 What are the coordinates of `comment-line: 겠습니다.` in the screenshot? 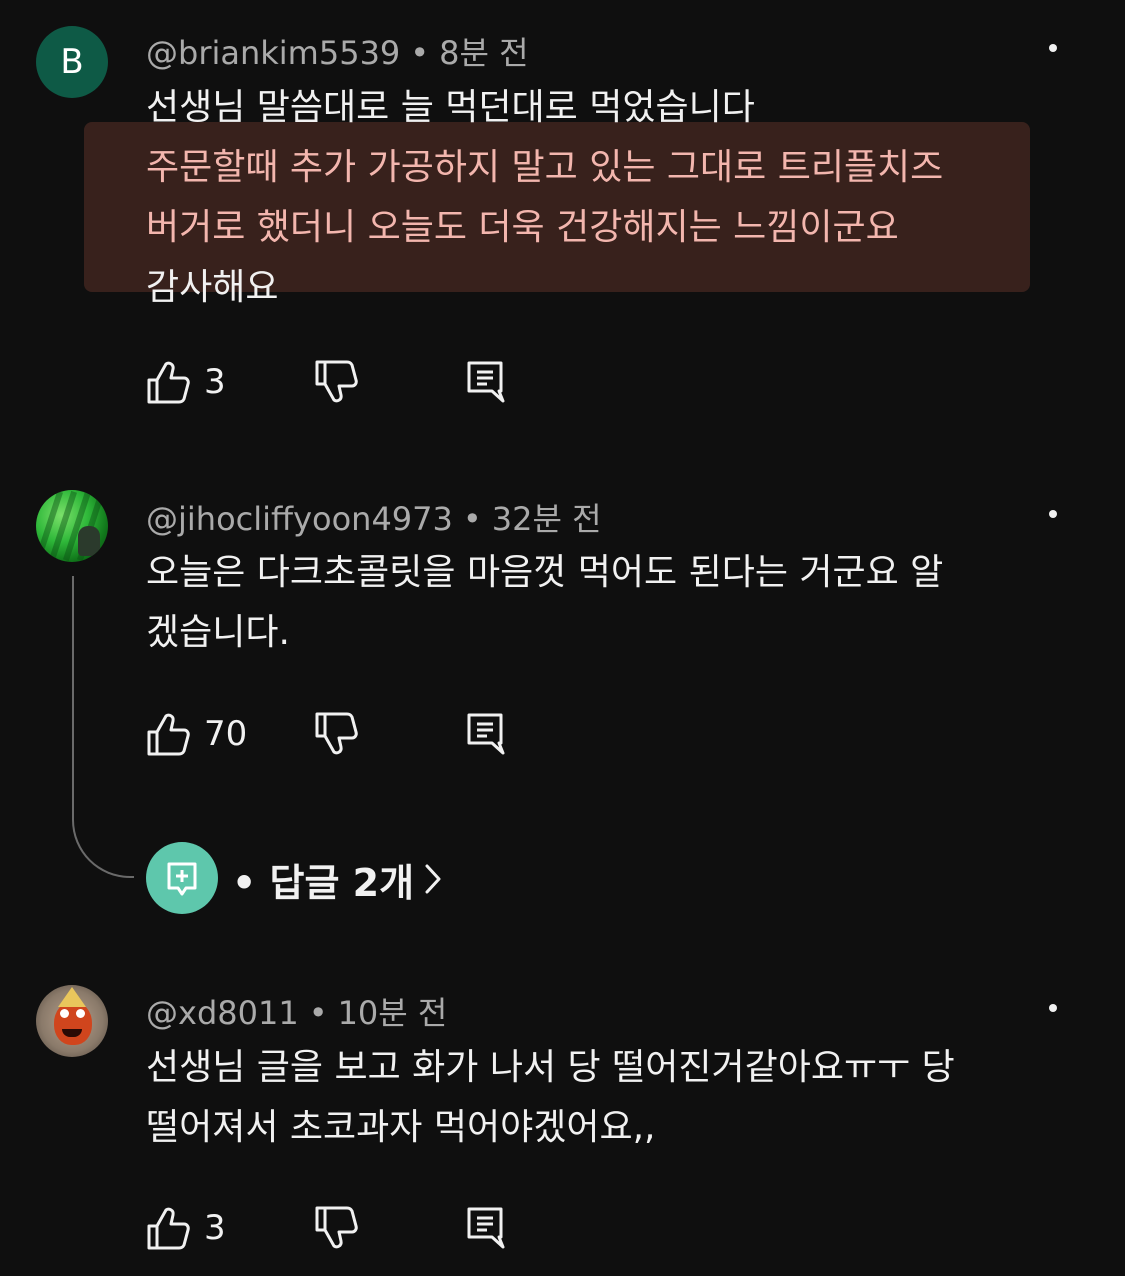 It's located at (218, 632).